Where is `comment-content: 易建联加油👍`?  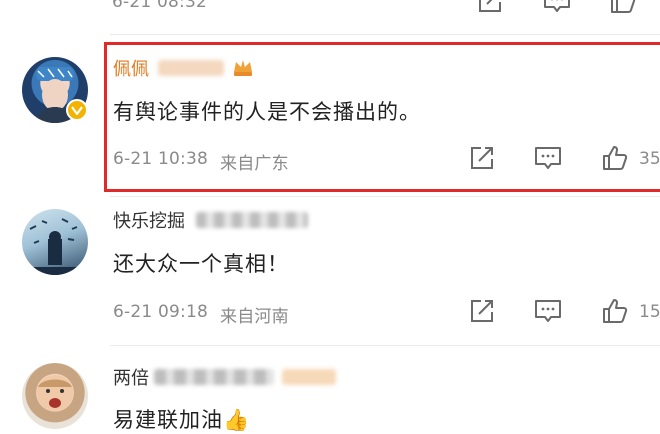
comment-content: 易建联加油👍 is located at coordinates (181, 419).